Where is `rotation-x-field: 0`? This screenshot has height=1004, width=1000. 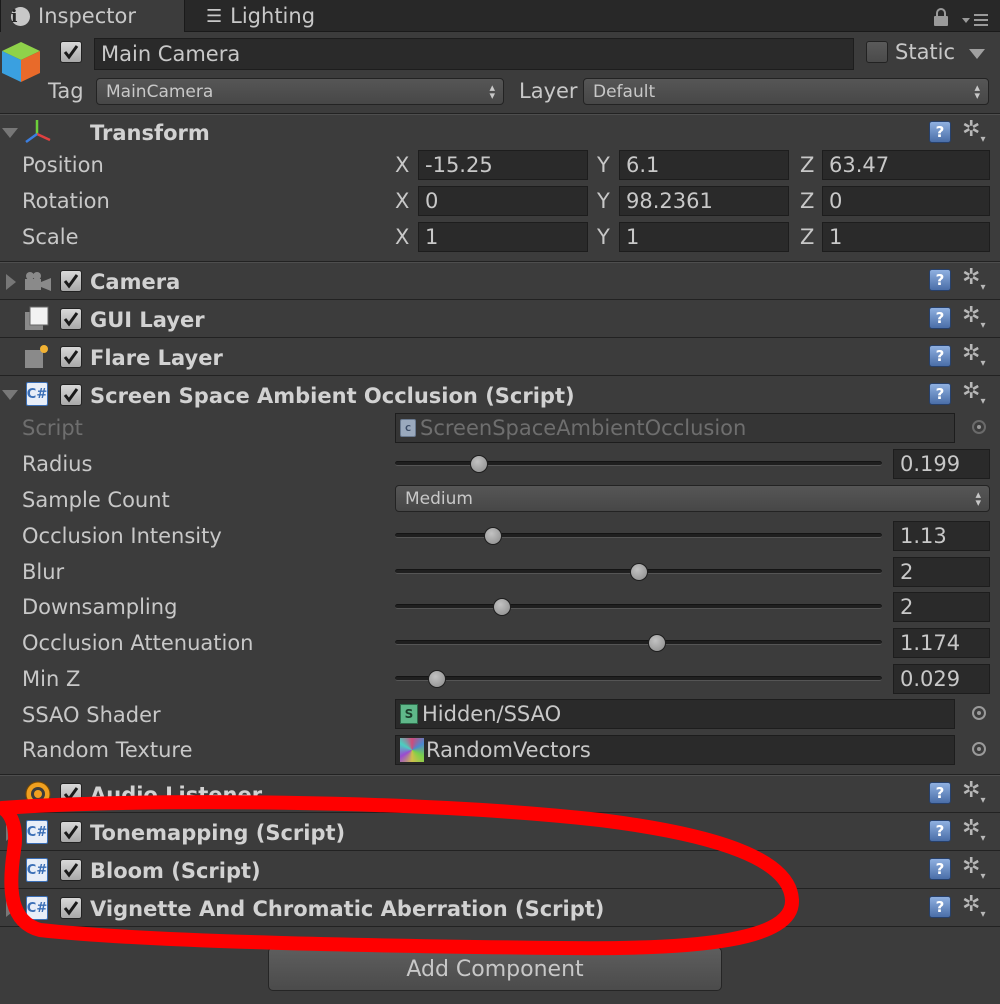 rotation-x-field: 0 is located at coordinates (503, 201).